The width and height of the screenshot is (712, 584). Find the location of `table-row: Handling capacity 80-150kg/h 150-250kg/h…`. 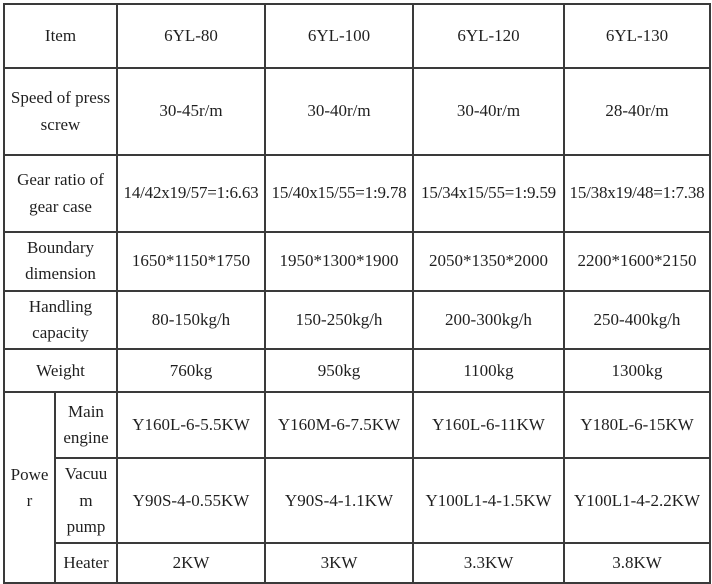

table-row: Handling capacity 80-150kg/h 150-250kg/h… is located at coordinates (357, 320).